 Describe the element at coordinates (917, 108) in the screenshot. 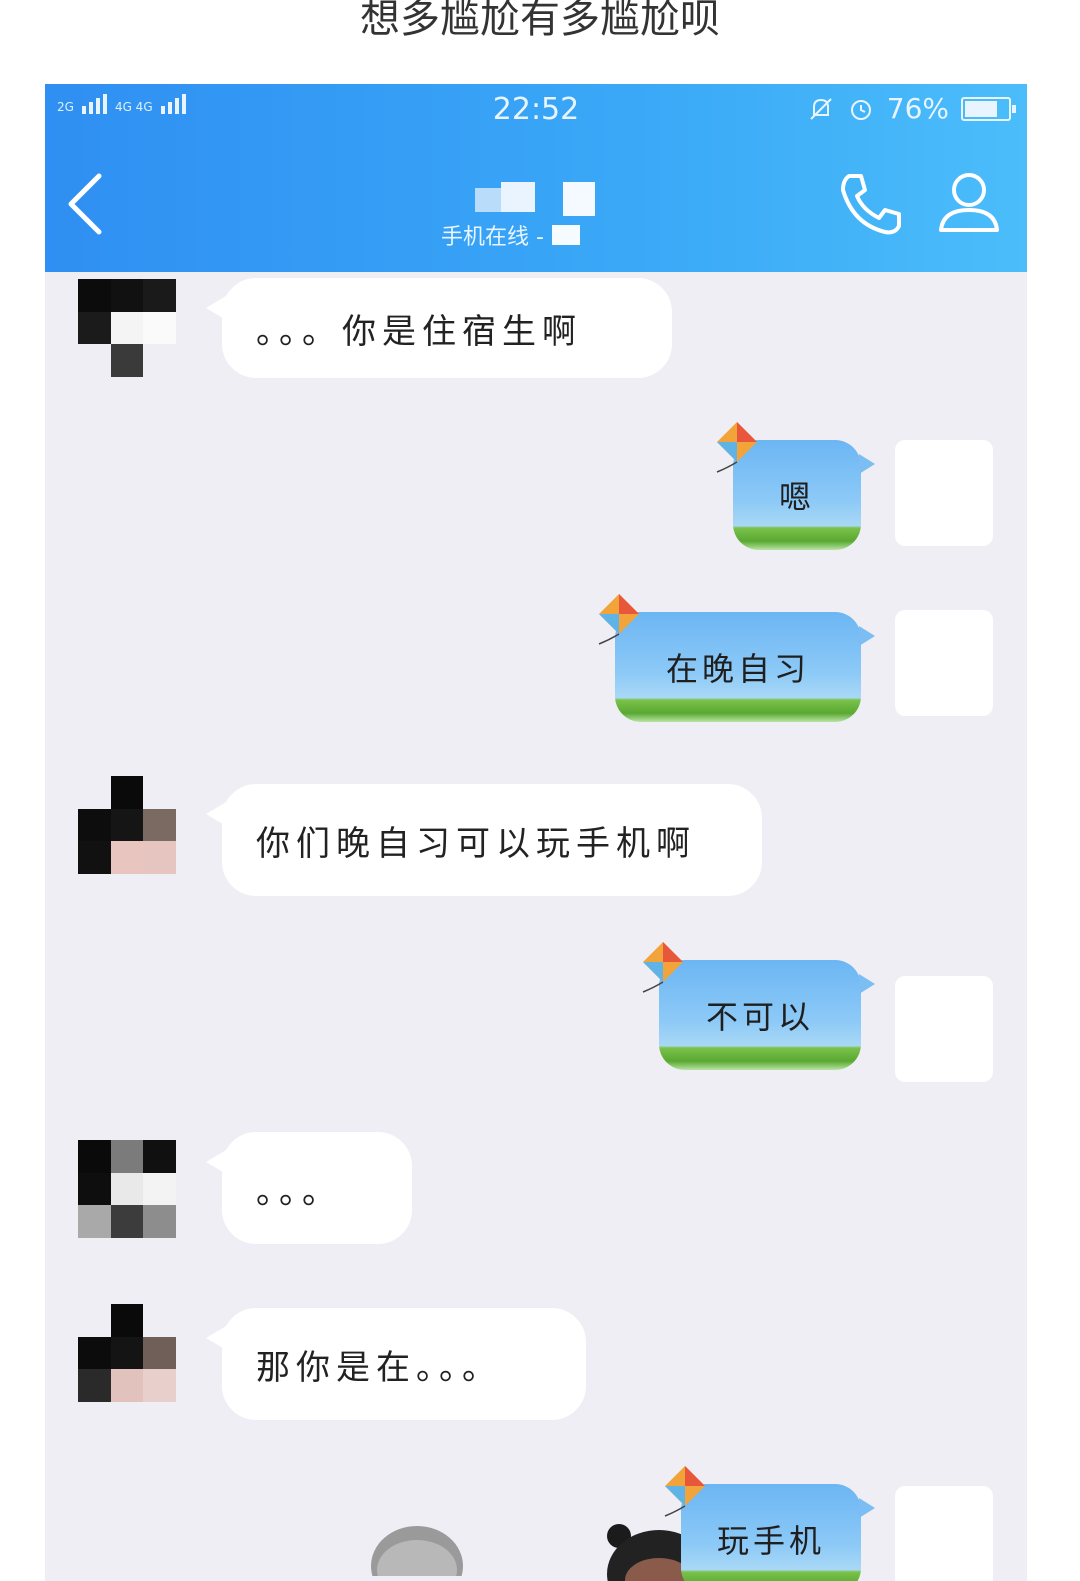

I see `battery-percent: 76%` at that location.